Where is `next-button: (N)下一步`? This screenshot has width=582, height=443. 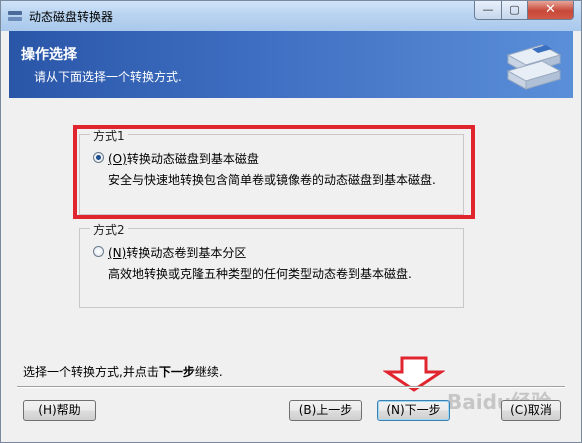
next-button: (N)下一步 is located at coordinates (413, 410).